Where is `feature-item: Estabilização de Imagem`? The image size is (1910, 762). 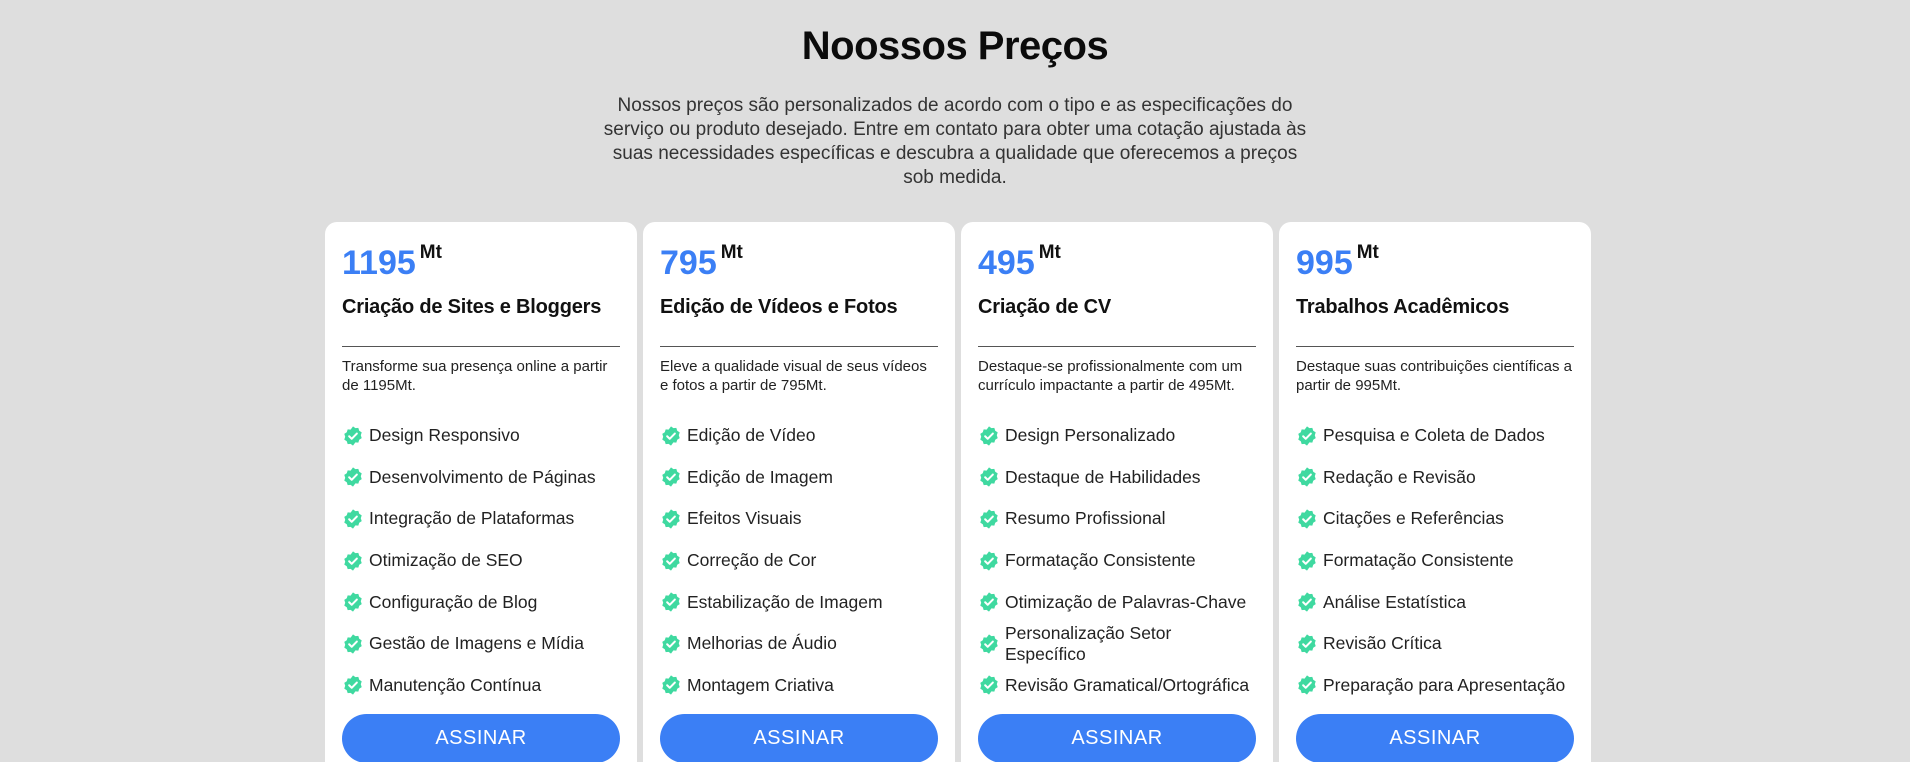 feature-item: Estabilização de Imagem is located at coordinates (799, 602).